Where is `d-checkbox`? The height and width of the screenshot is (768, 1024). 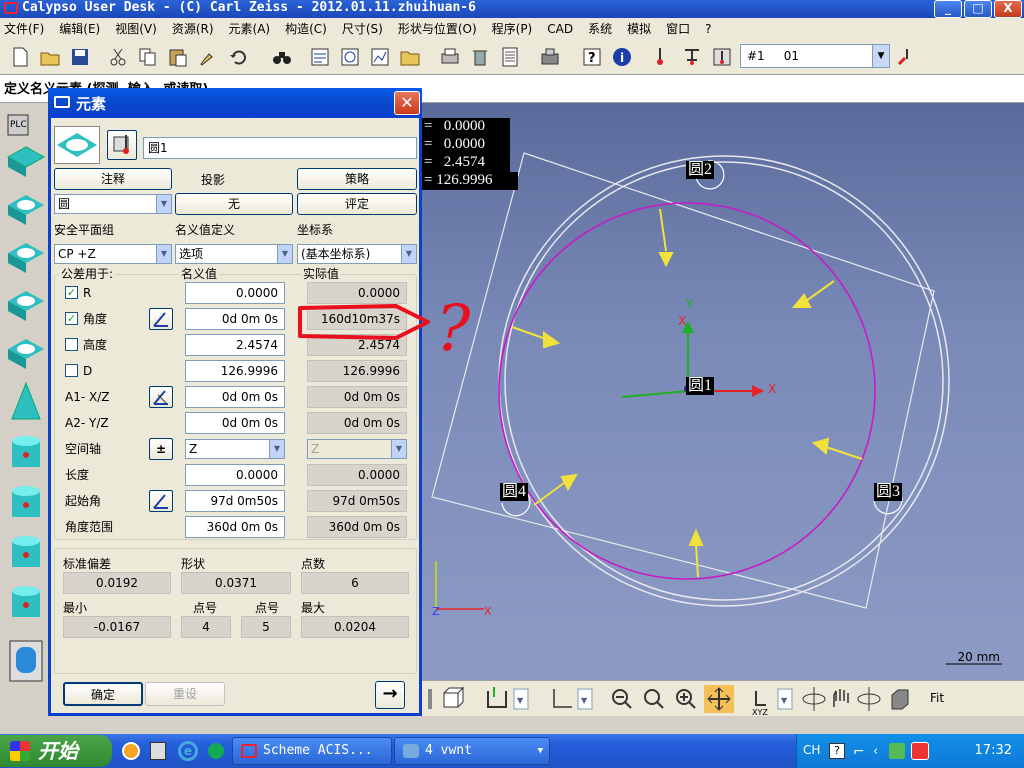 d-checkbox is located at coordinates (71, 370).